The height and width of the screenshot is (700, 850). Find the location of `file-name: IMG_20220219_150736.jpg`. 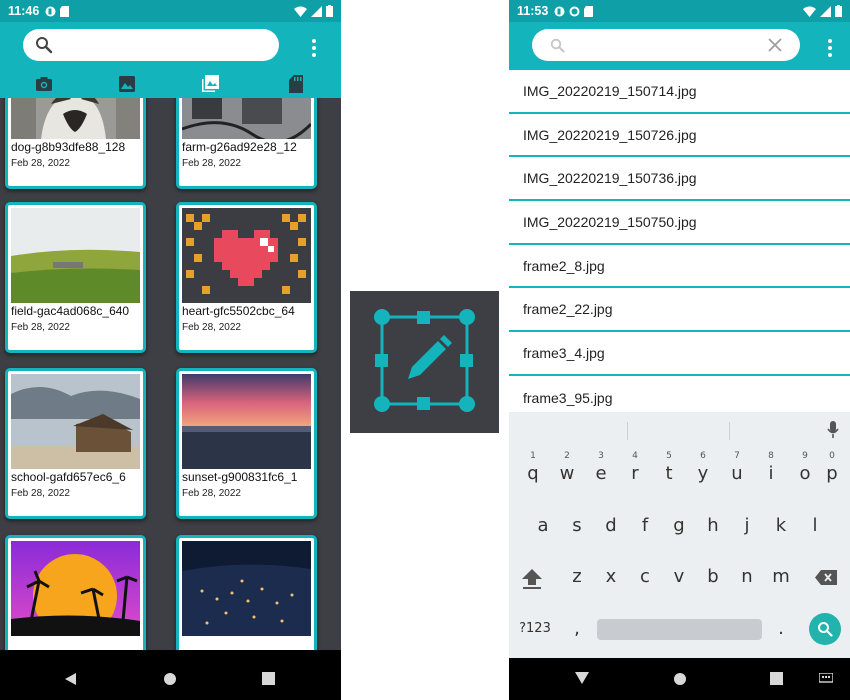

file-name: IMG_20220219_150736.jpg is located at coordinates (610, 178).